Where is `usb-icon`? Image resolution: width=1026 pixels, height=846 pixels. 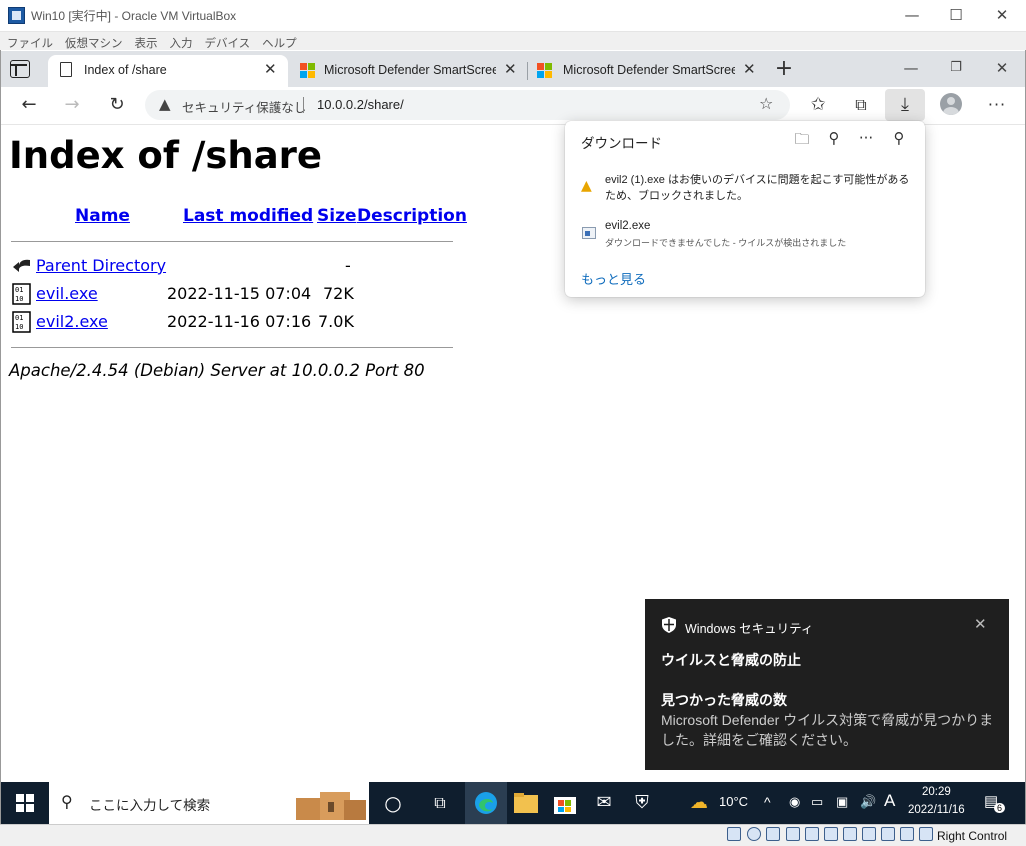
usb-icon is located at coordinates (812, 834).